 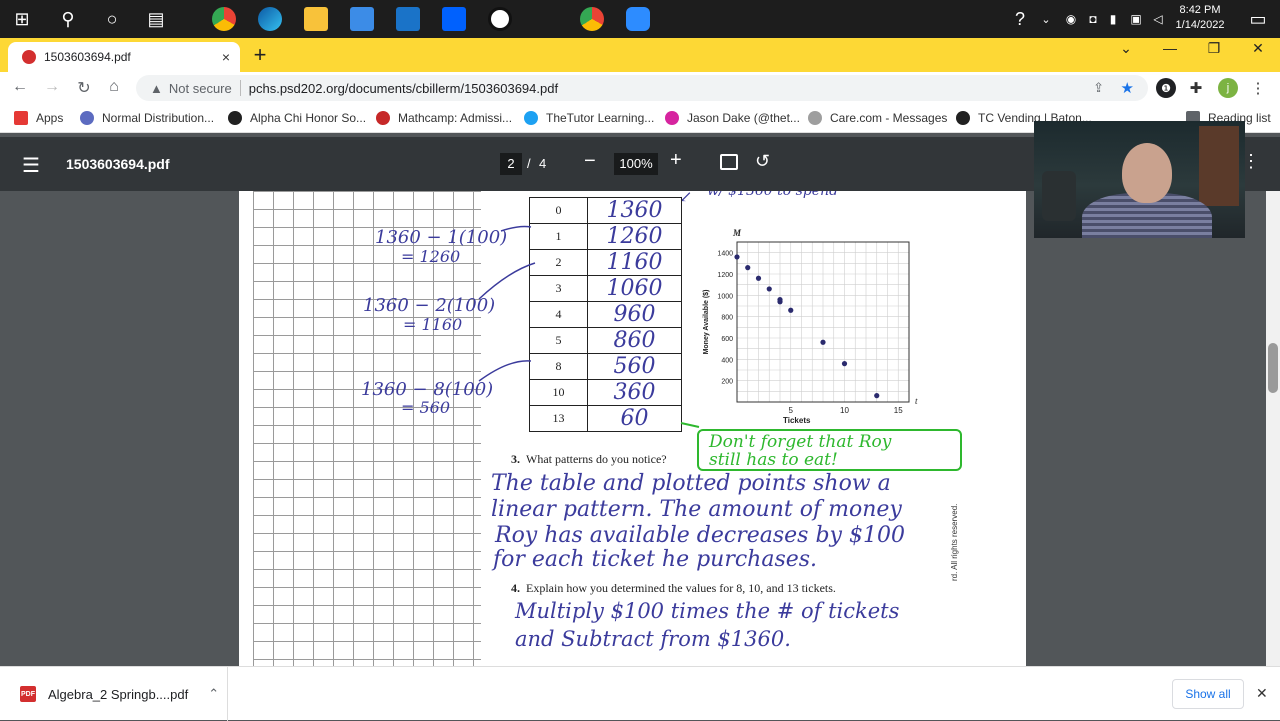 What do you see at coordinates (408, 19) in the screenshot?
I see `mail-app-icon` at bounding box center [408, 19].